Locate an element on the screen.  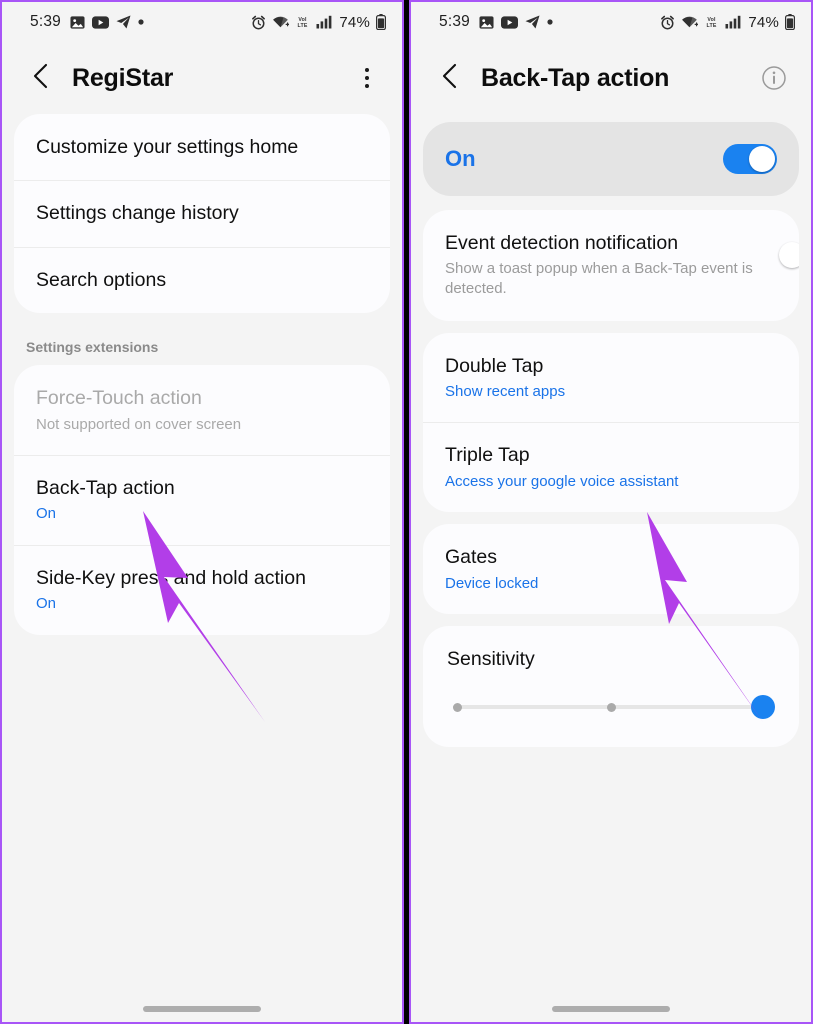
info-icon is located at coordinates (774, 78).